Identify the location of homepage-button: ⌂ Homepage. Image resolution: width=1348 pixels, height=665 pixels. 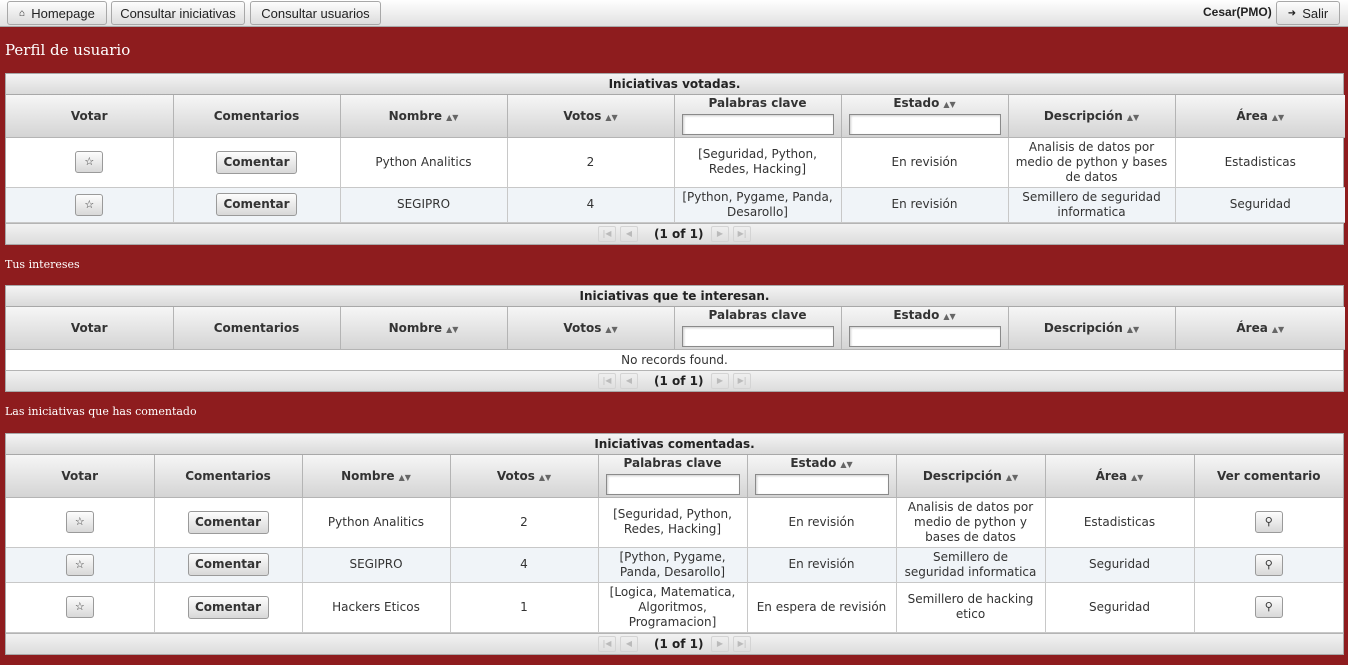
(57, 13).